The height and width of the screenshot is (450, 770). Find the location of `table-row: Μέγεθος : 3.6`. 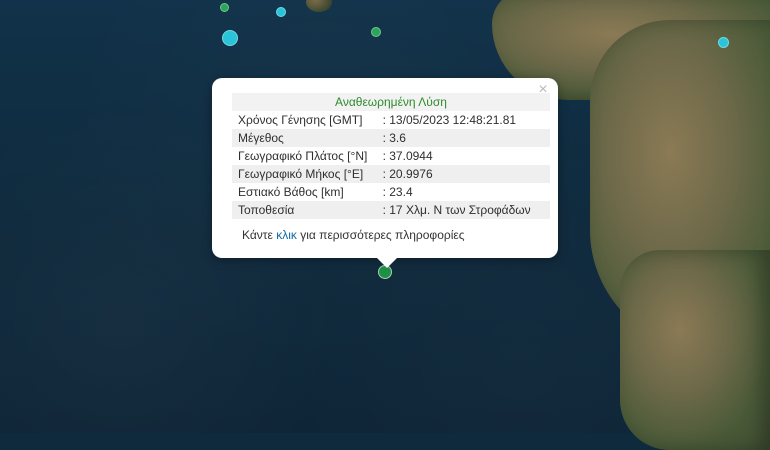

table-row: Μέγεθος : 3.6 is located at coordinates (391, 138).